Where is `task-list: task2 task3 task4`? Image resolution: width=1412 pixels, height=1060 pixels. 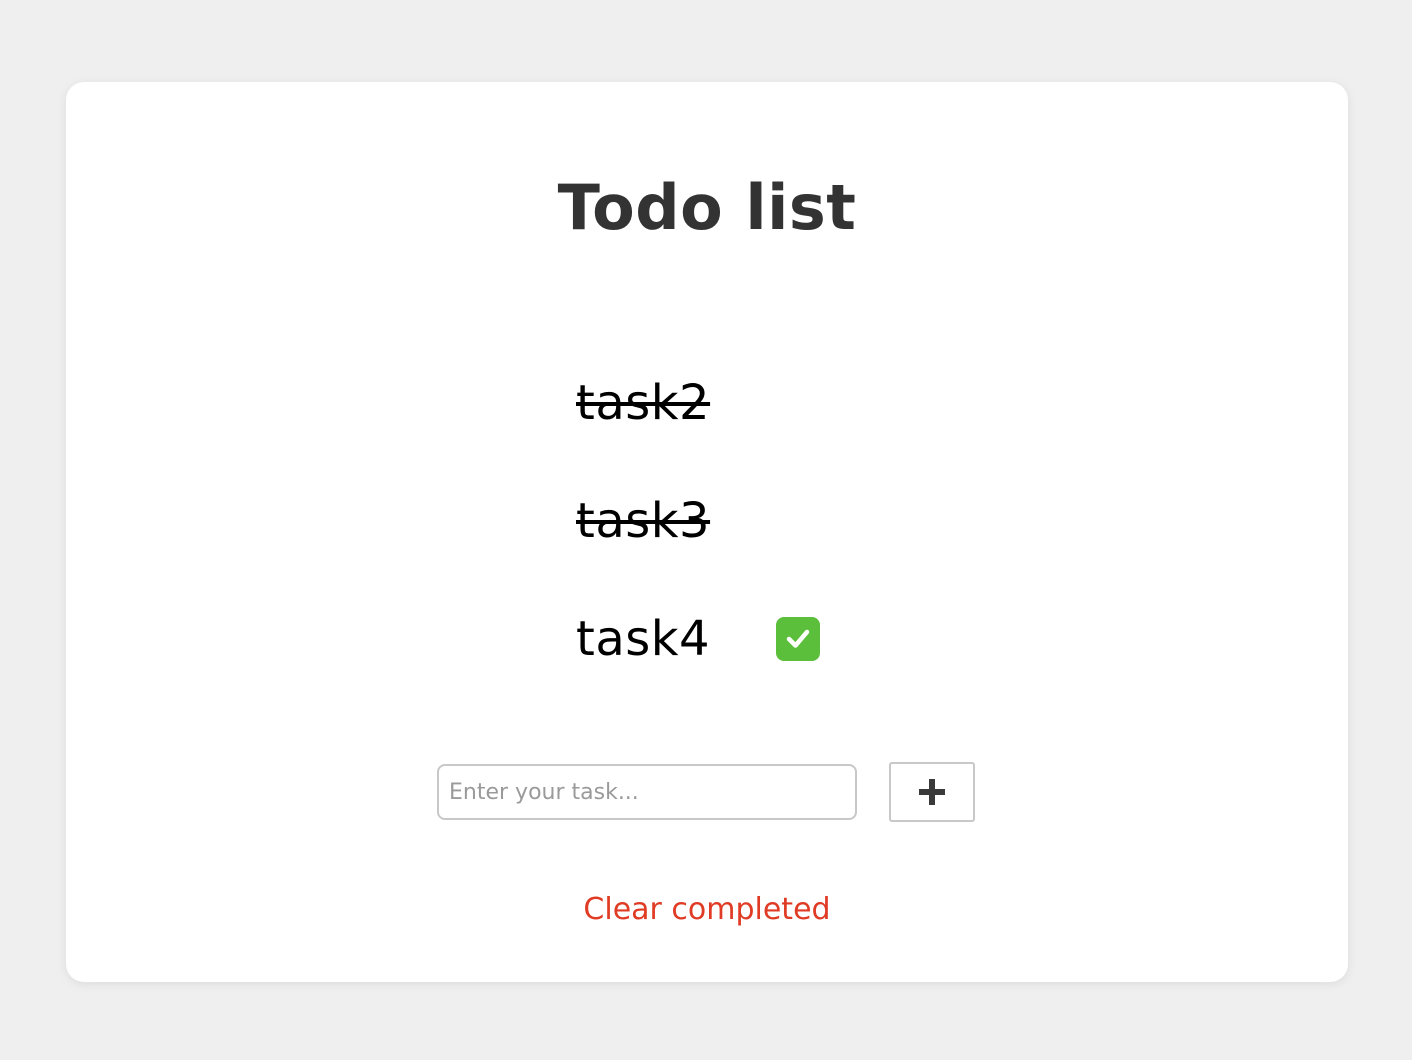 task-list: task2 task3 task4 is located at coordinates (698, 521).